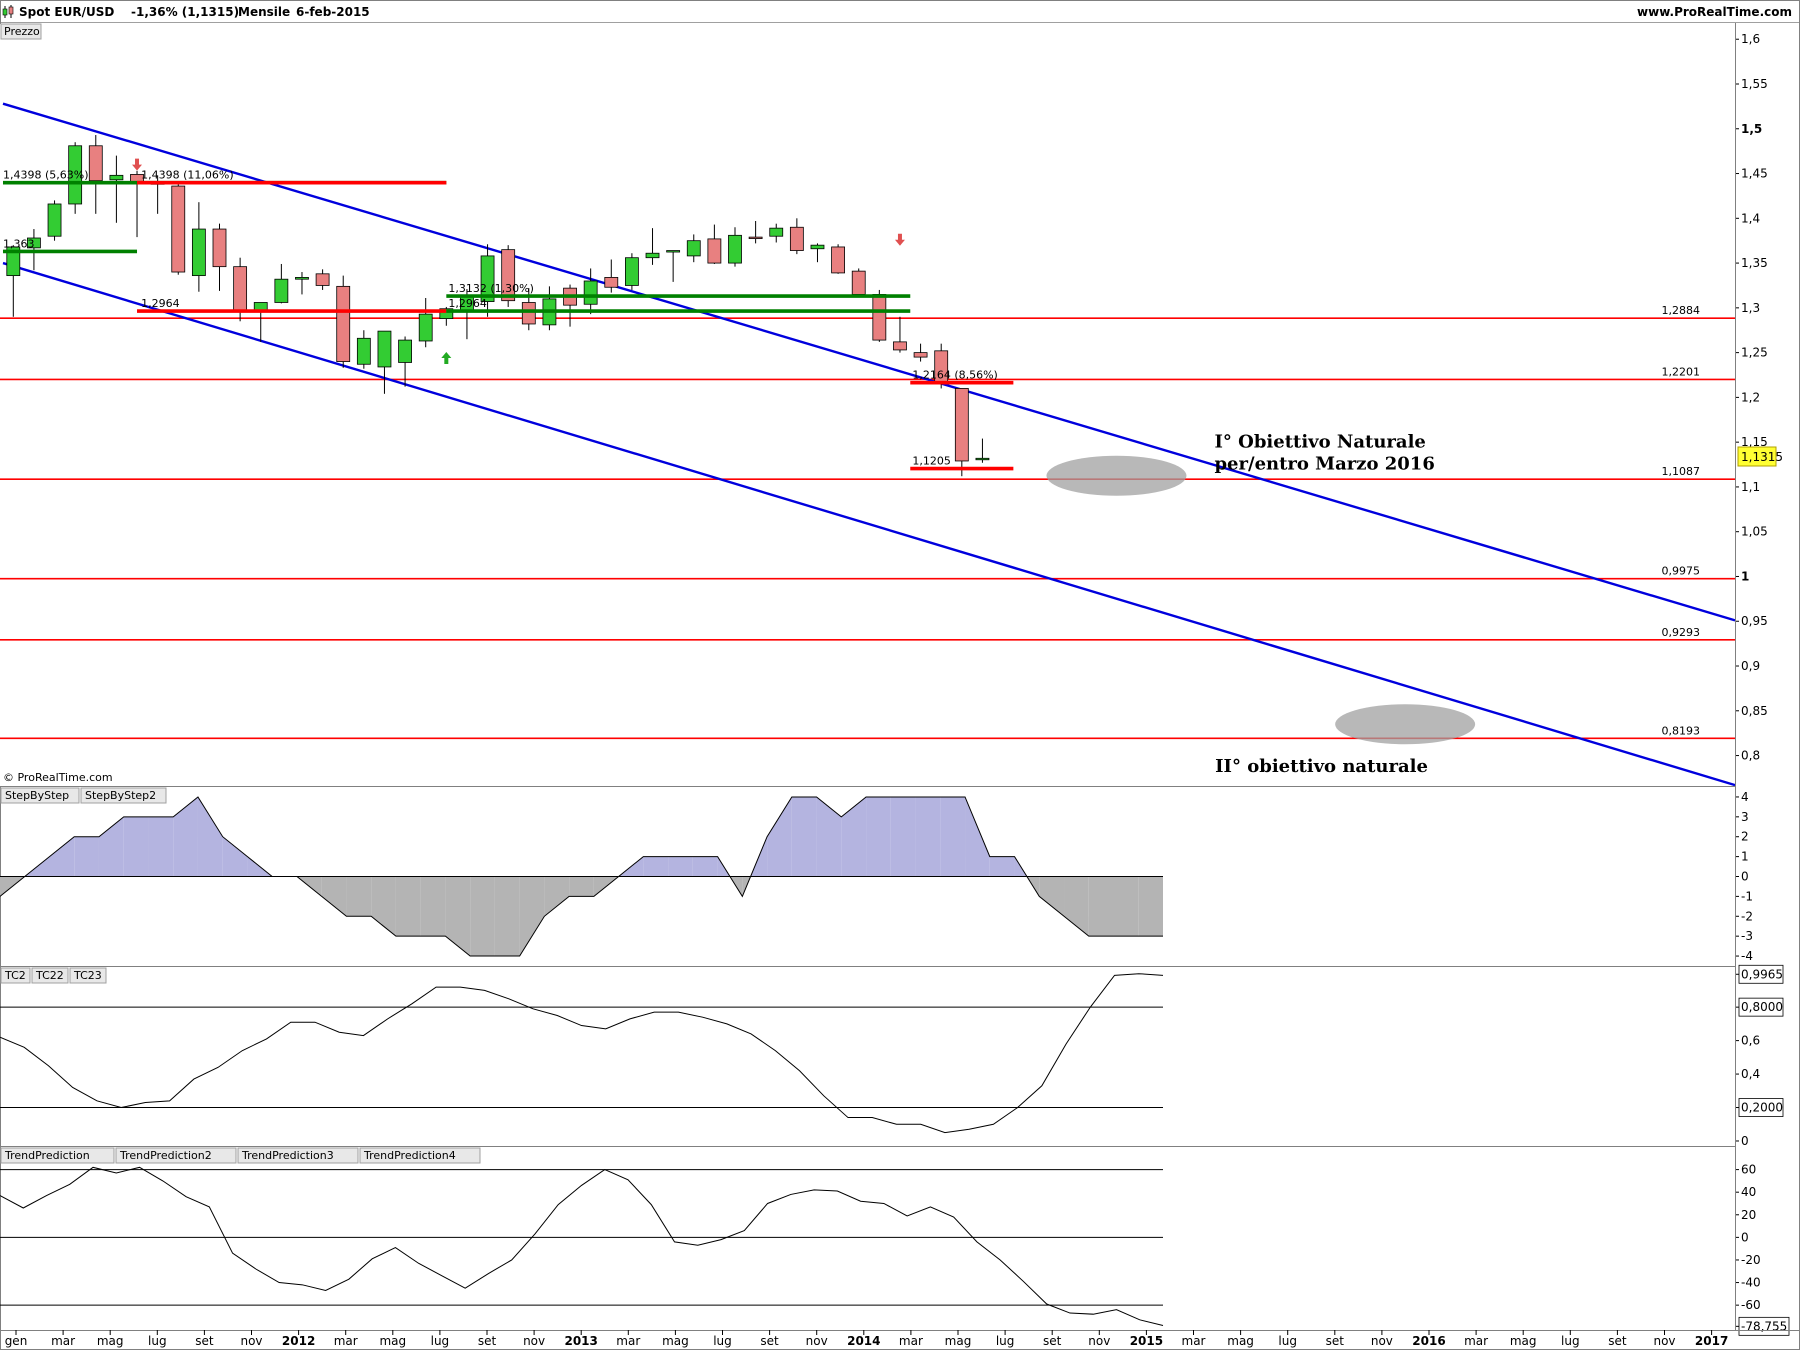 Image resolution: width=1800 pixels, height=1350 pixels. Describe the element at coordinates (19, 243) in the screenshot. I see `segment-label: 1,363` at that location.